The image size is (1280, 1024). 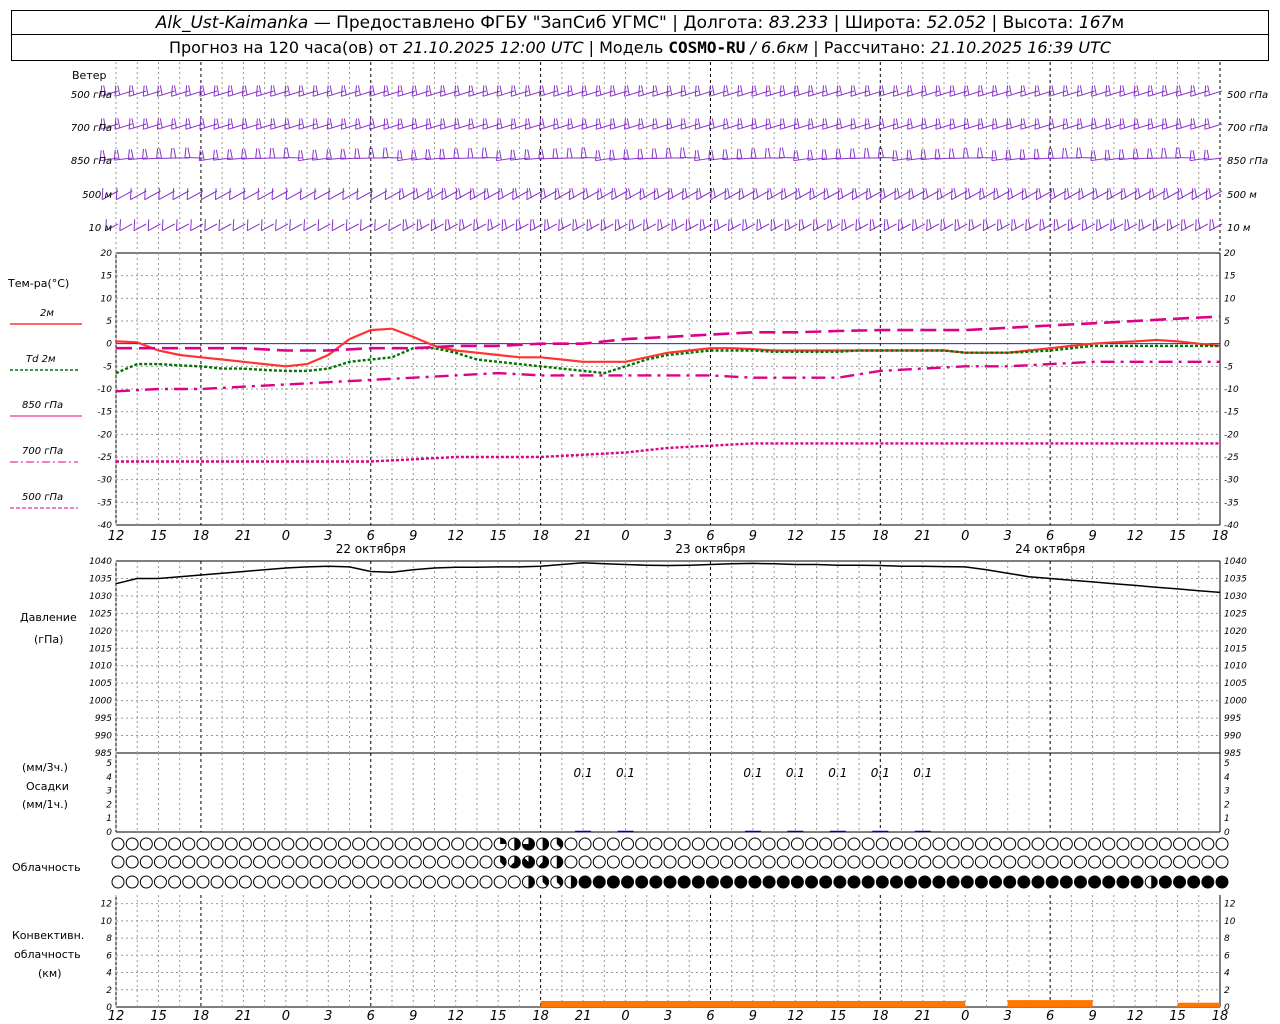 I want to click on temp-tick-label: -30, so click(x=104, y=481).